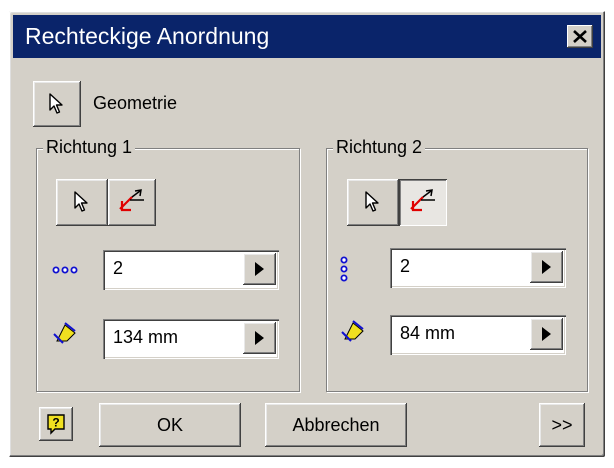 The width and height of the screenshot is (614, 468). I want to click on cancel-button-label: Abbrechen, so click(336, 425).